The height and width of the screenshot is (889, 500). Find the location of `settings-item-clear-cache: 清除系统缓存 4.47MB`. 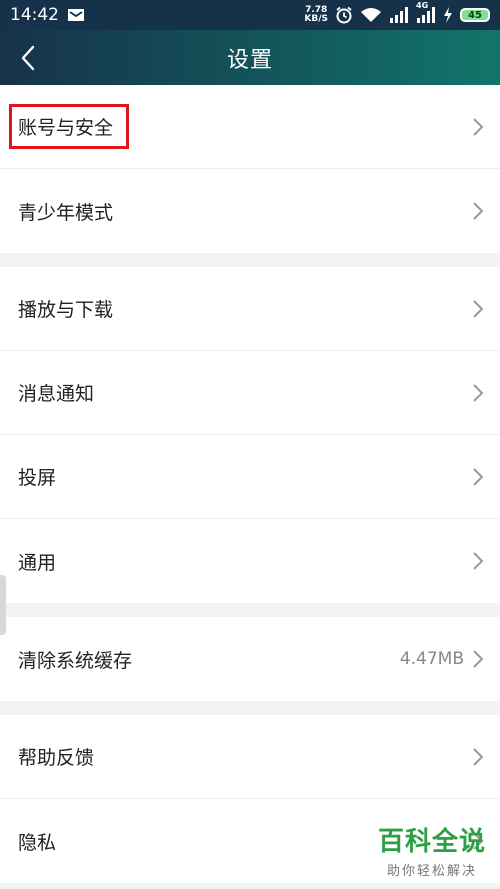

settings-item-clear-cache: 清除系统缓存 4.47MB is located at coordinates (250, 659).